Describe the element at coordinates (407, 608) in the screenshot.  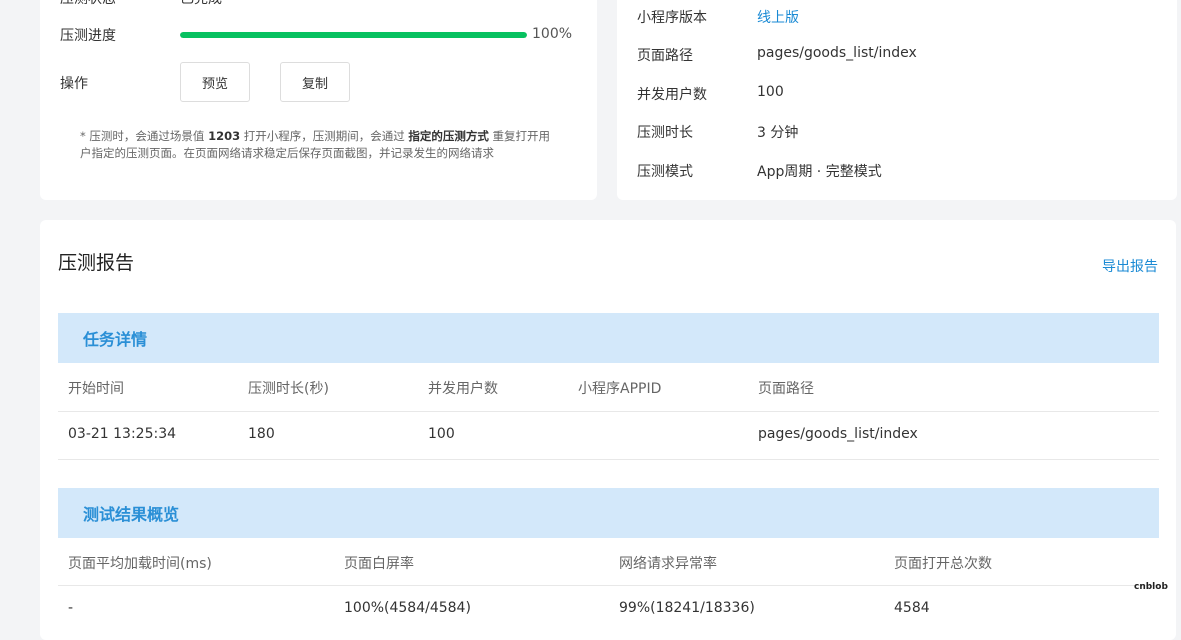
I see `table-cell: 100%(4584/4584)` at that location.